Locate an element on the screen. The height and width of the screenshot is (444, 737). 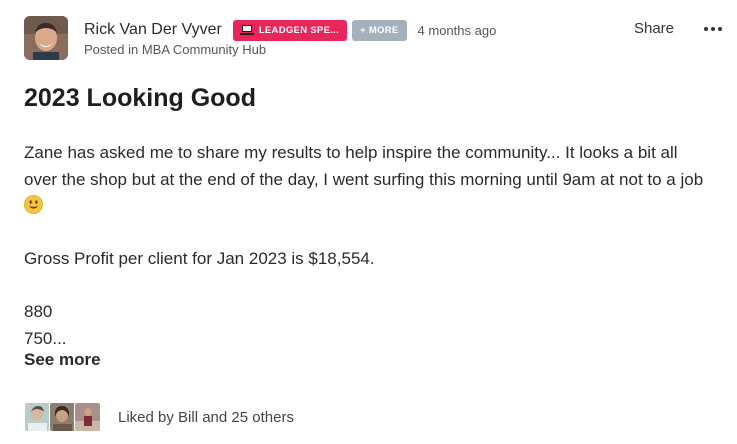
more-badges-button: + MORE is located at coordinates (379, 30).